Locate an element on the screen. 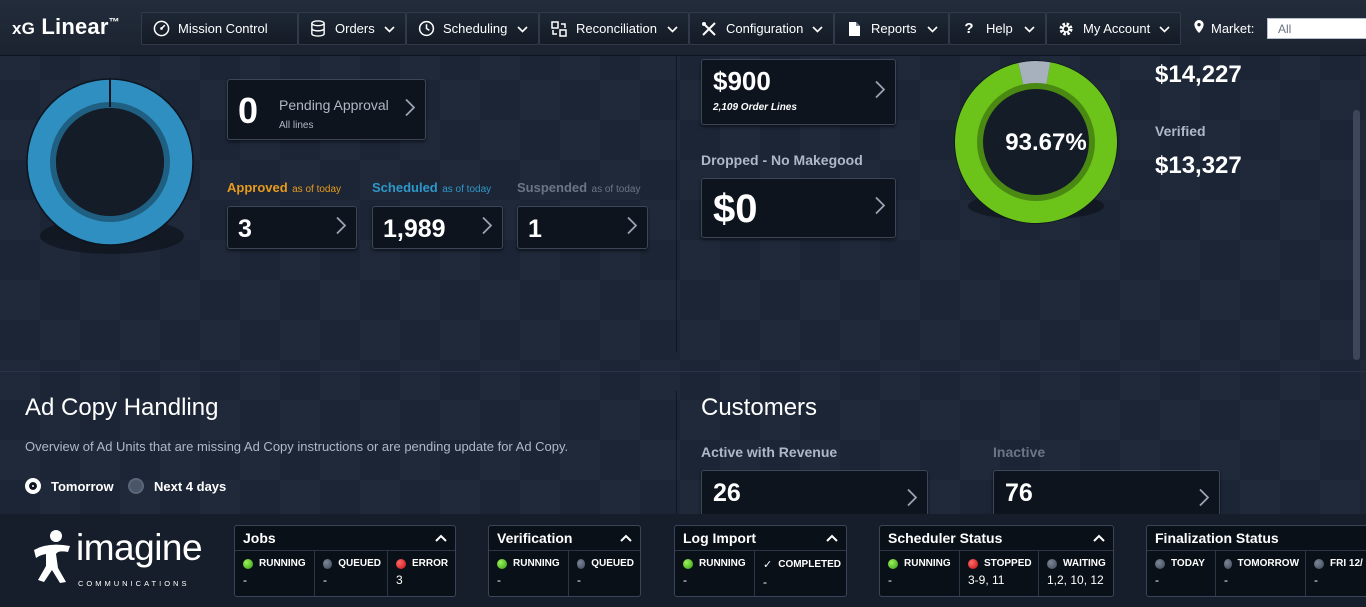 The width and height of the screenshot is (1366, 607). database-icon is located at coordinates (318, 29).